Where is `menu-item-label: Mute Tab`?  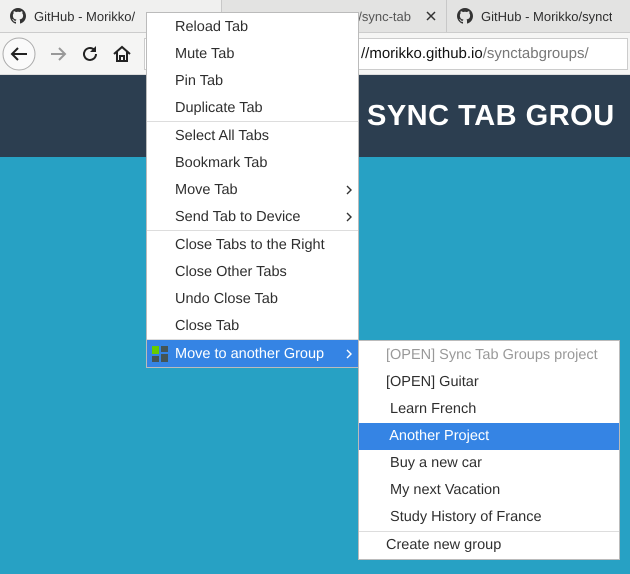
menu-item-label: Mute Tab is located at coordinates (205, 54).